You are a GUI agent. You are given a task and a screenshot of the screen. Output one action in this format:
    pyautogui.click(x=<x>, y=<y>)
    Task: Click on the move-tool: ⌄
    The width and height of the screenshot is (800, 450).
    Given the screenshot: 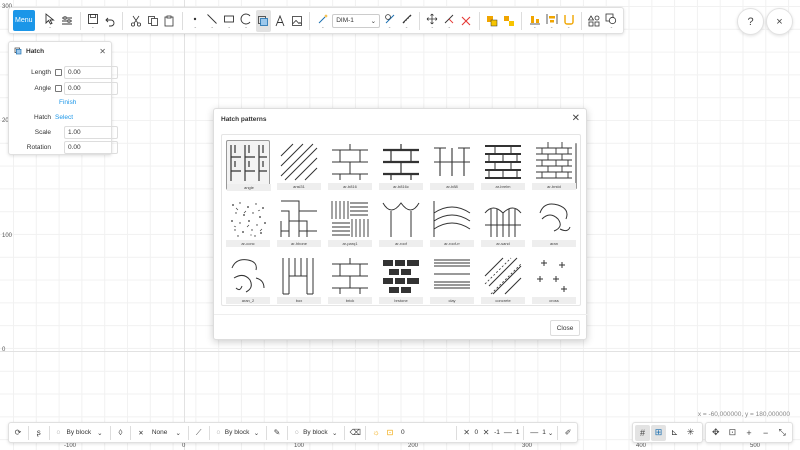 What is the action you would take?
    pyautogui.click(x=432, y=21)
    